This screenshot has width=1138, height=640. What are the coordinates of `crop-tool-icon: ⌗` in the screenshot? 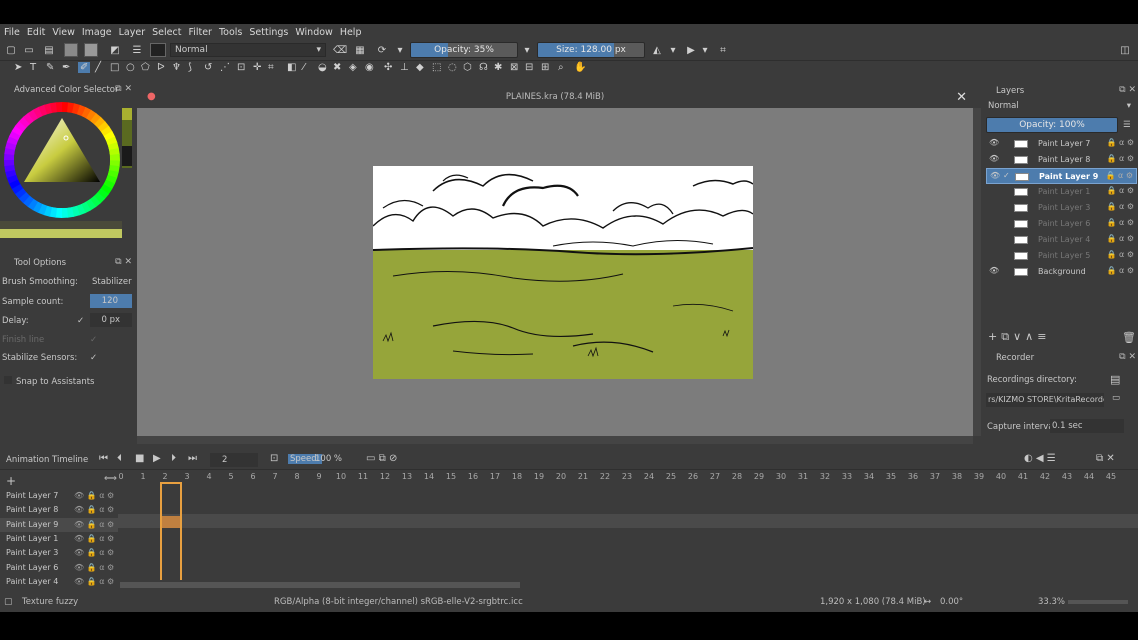 It's located at (271, 67).